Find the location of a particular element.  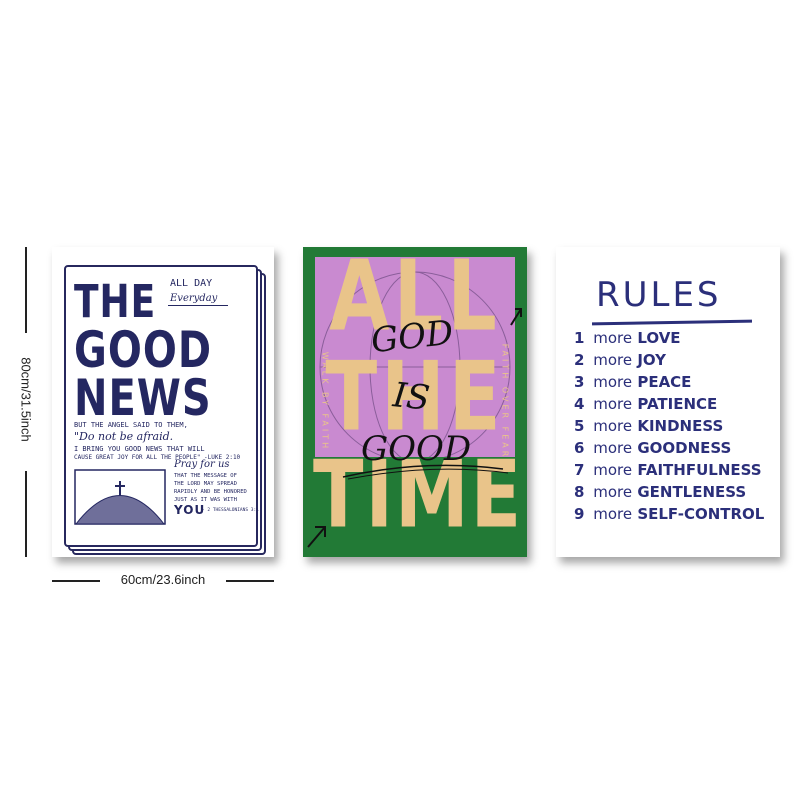

rule-word: GOODNESS is located at coordinates (684, 448).